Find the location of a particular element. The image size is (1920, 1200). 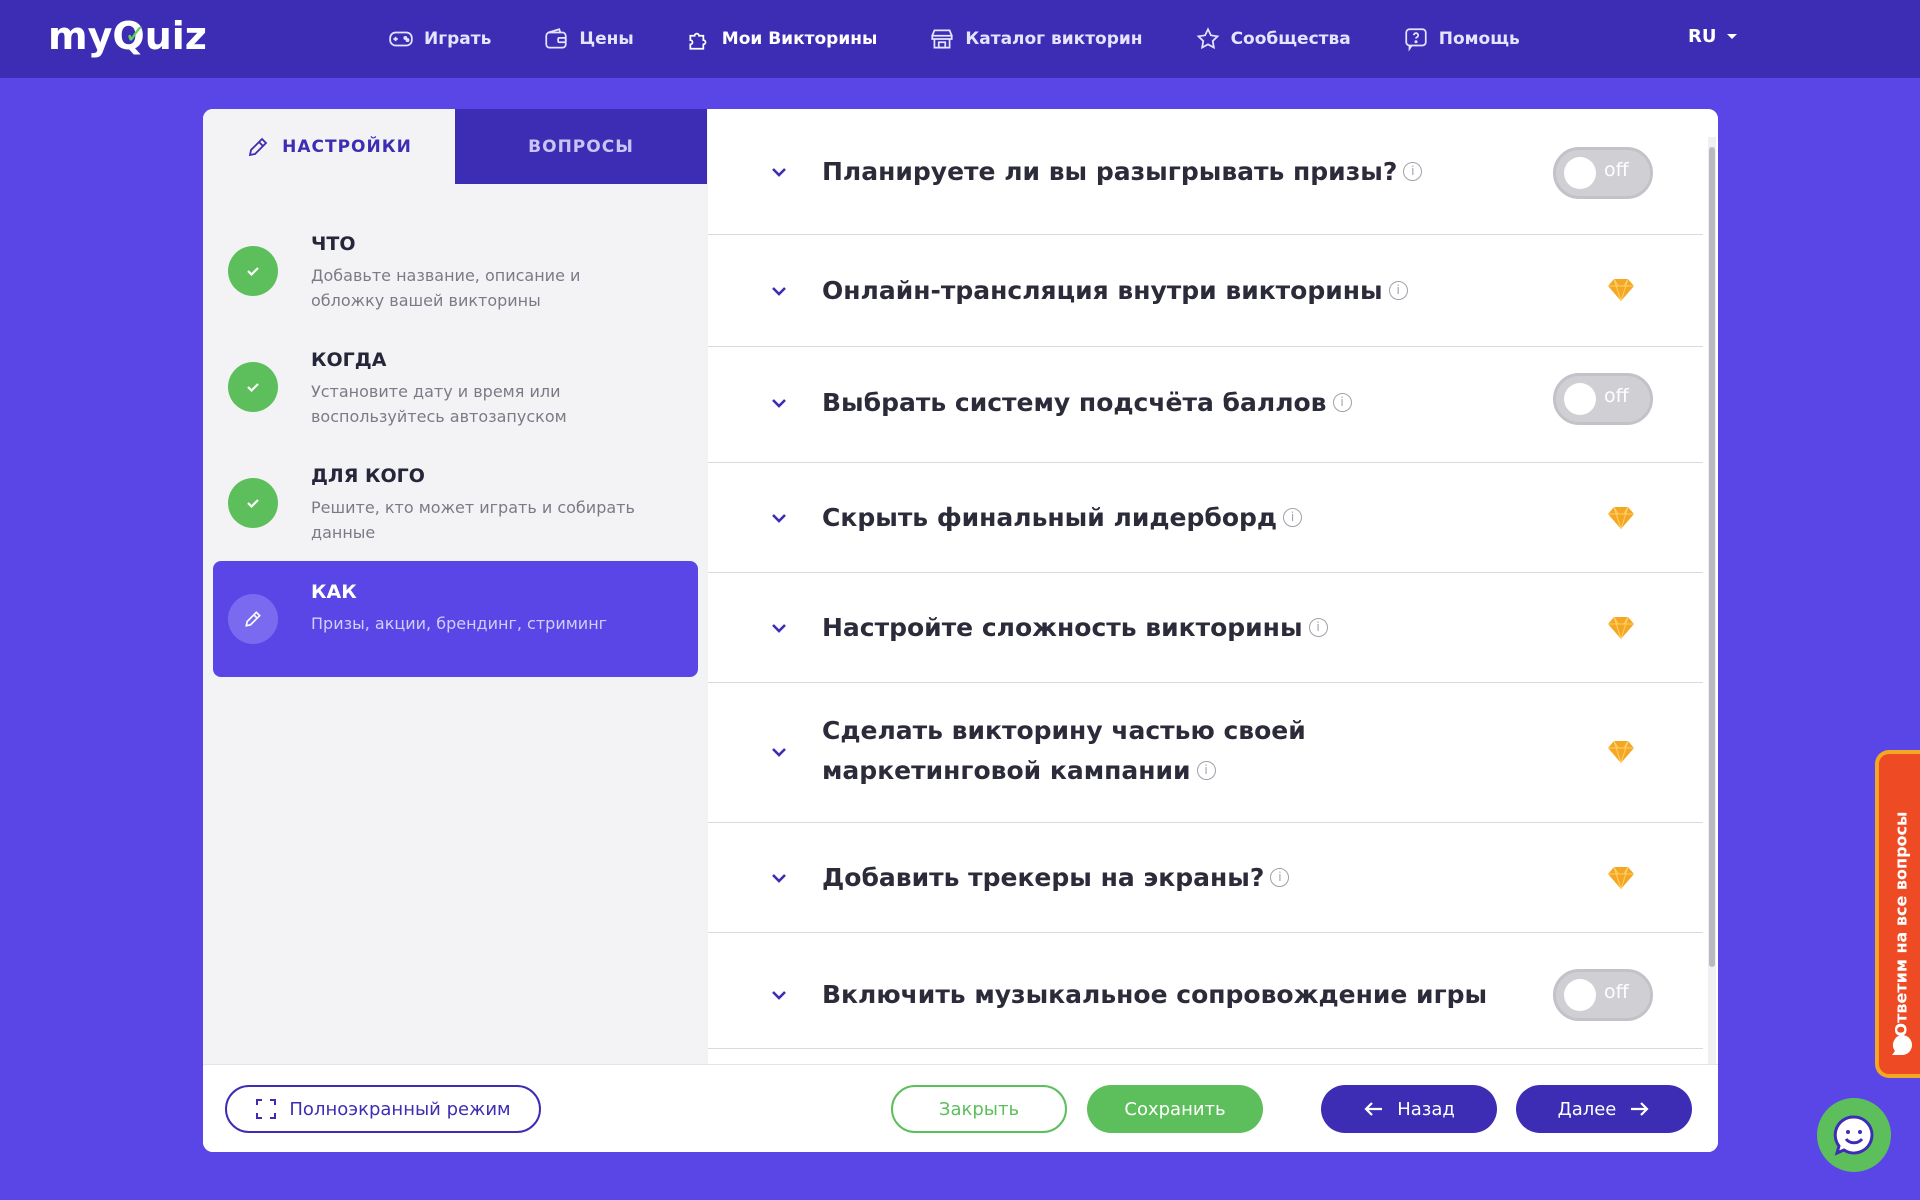

save-button: Сохранить is located at coordinates (1175, 1109).